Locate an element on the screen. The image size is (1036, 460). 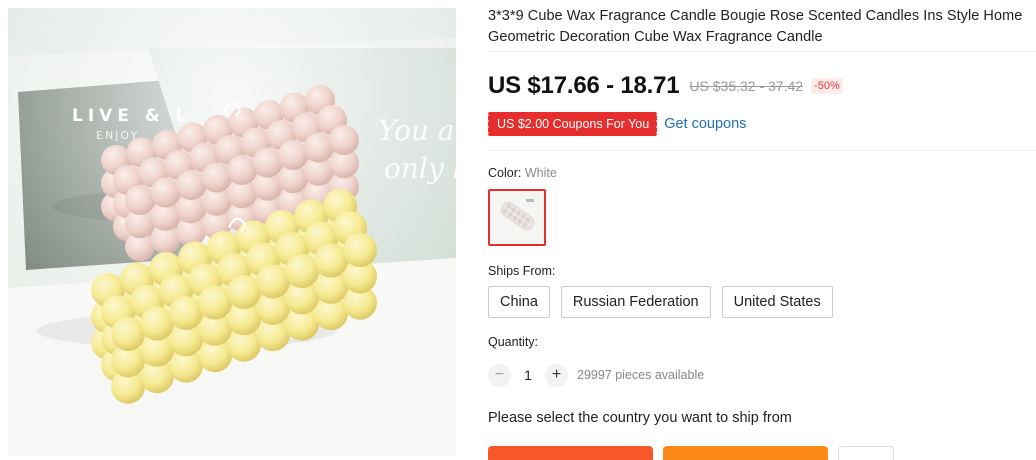
color-swatch-white is located at coordinates (517, 217).